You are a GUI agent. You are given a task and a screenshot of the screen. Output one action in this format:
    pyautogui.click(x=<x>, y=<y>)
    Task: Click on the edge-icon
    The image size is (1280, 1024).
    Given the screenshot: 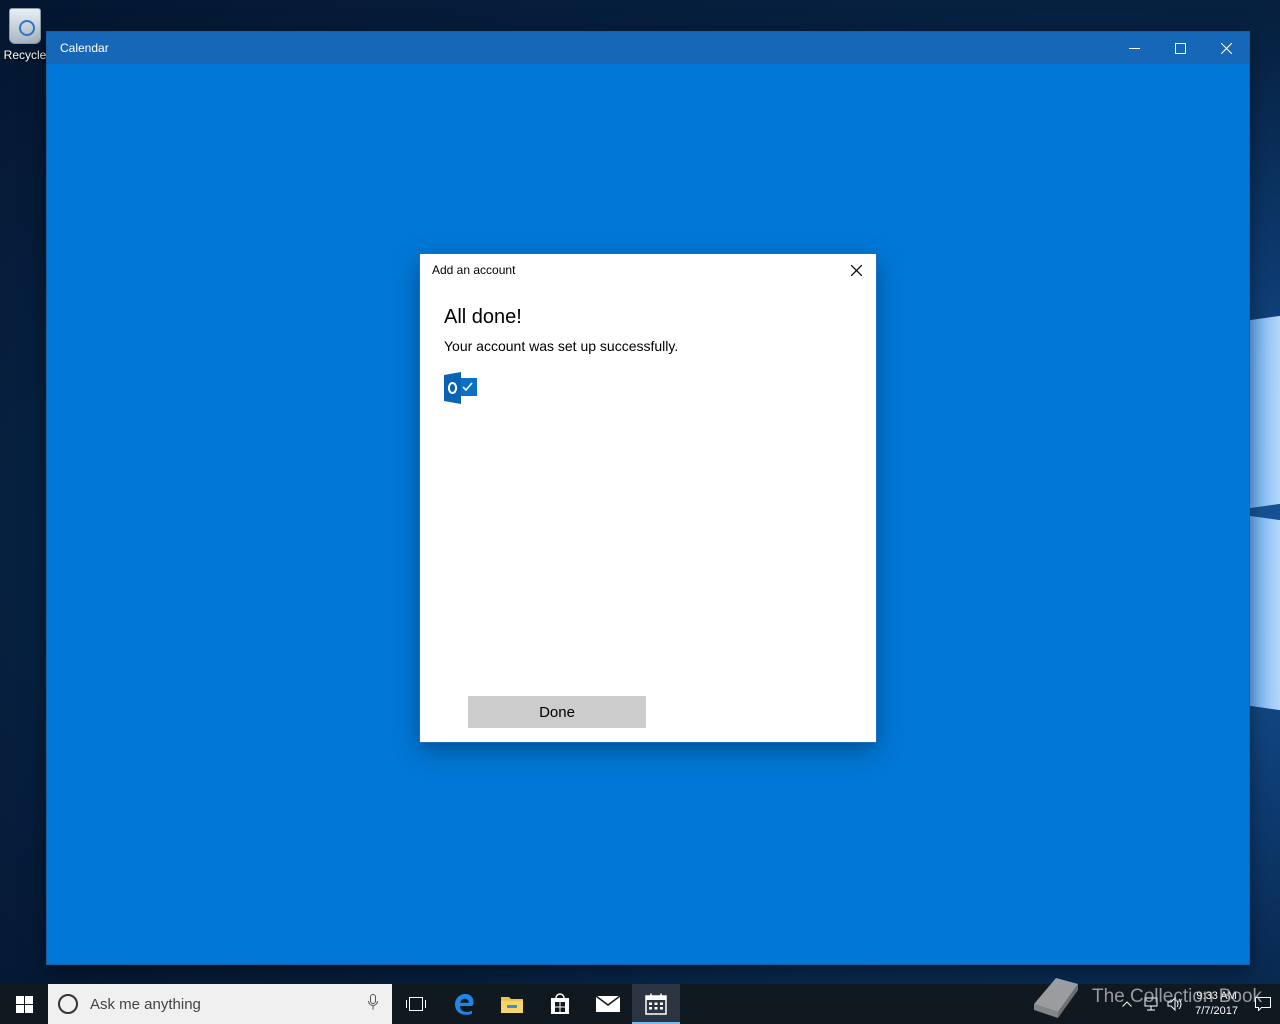 What is the action you would take?
    pyautogui.click(x=464, y=1004)
    